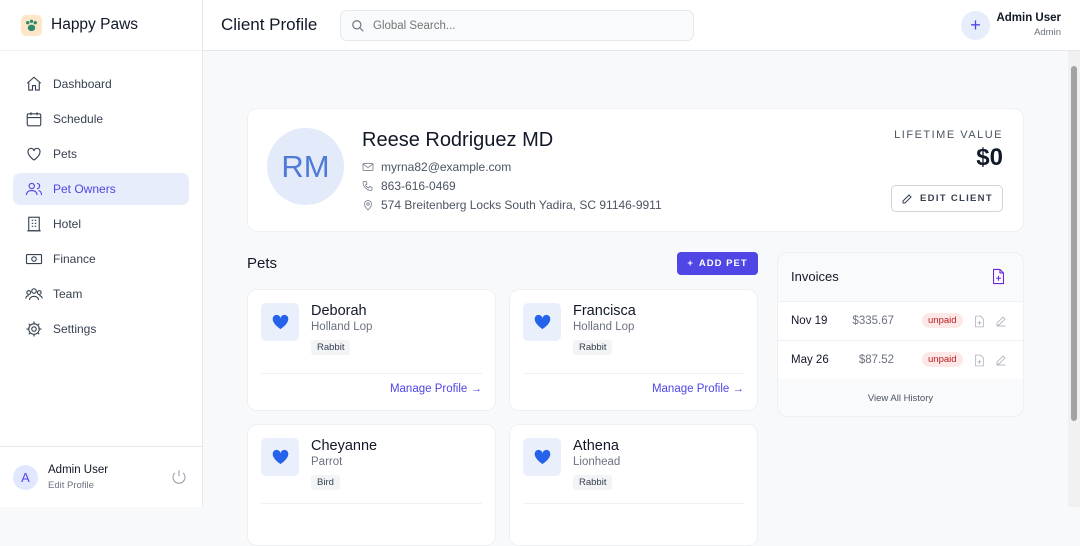  I want to click on cash-icon, so click(34, 259).